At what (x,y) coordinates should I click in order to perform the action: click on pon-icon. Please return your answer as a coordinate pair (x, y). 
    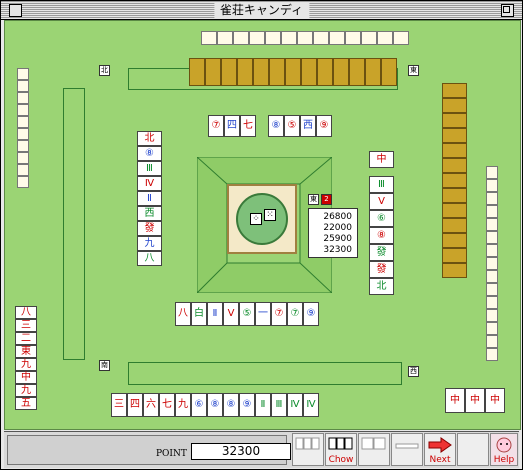
    Looking at the image, I should click on (307, 443).